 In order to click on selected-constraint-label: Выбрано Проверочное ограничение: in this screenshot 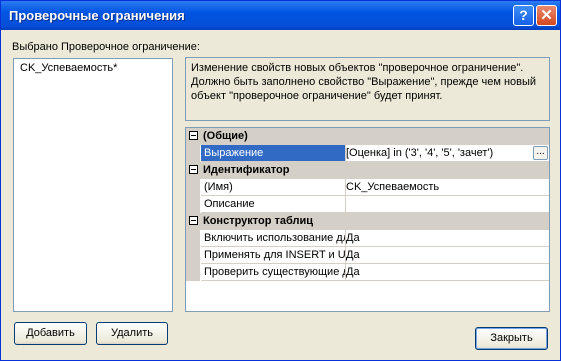, I will do `click(106, 47)`.